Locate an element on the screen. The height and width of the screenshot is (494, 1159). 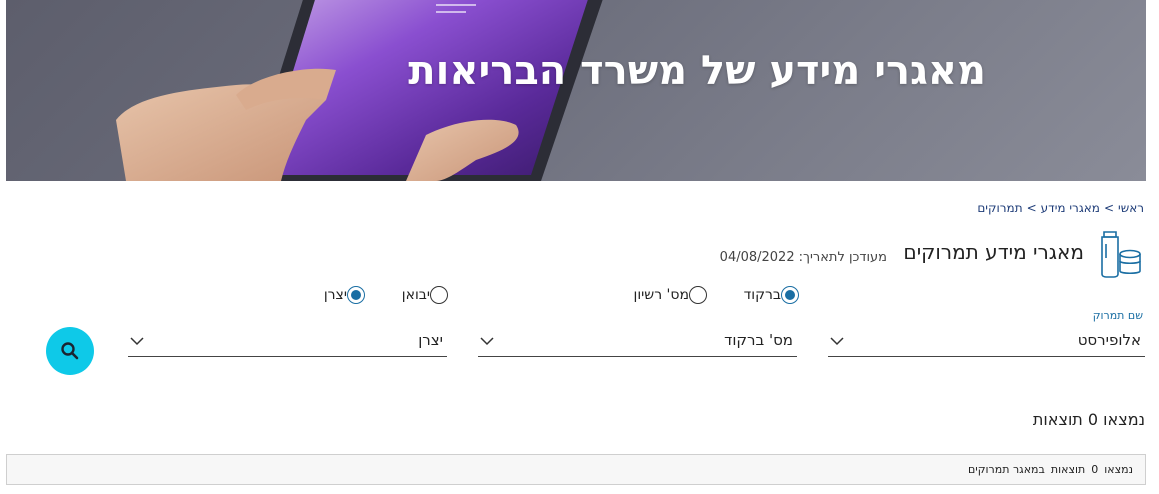
search-button is located at coordinates (70, 351).